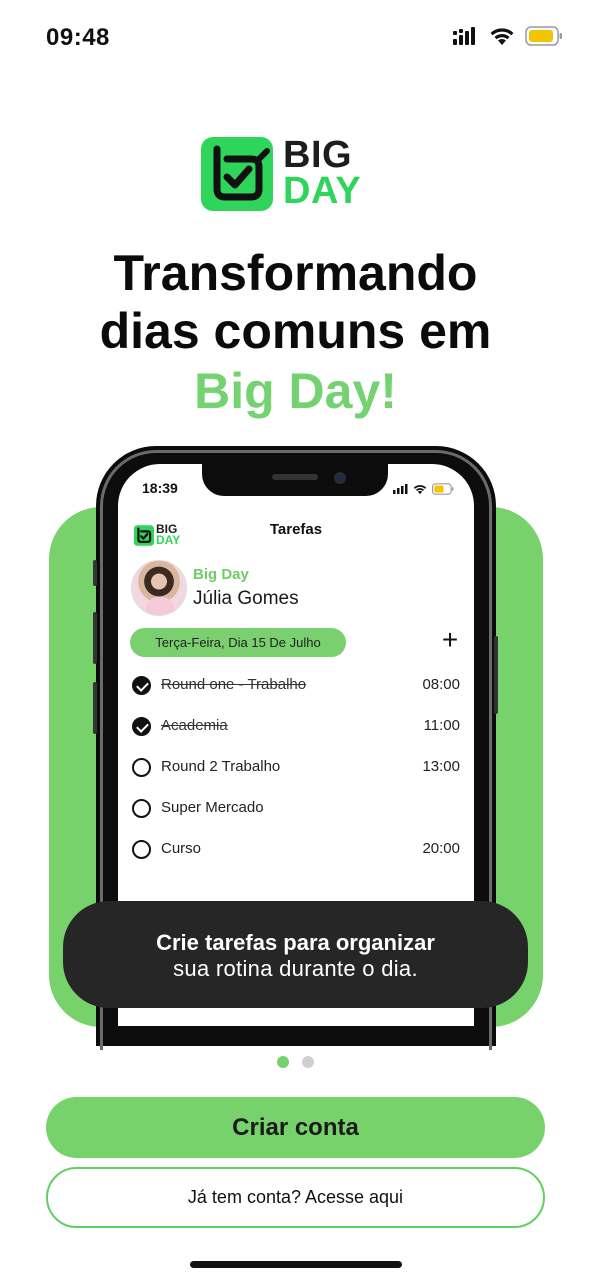 This screenshot has width=591, height=1280. What do you see at coordinates (296, 768) in the screenshot?
I see `list-item: Round 2 Trabalho 13:00` at bounding box center [296, 768].